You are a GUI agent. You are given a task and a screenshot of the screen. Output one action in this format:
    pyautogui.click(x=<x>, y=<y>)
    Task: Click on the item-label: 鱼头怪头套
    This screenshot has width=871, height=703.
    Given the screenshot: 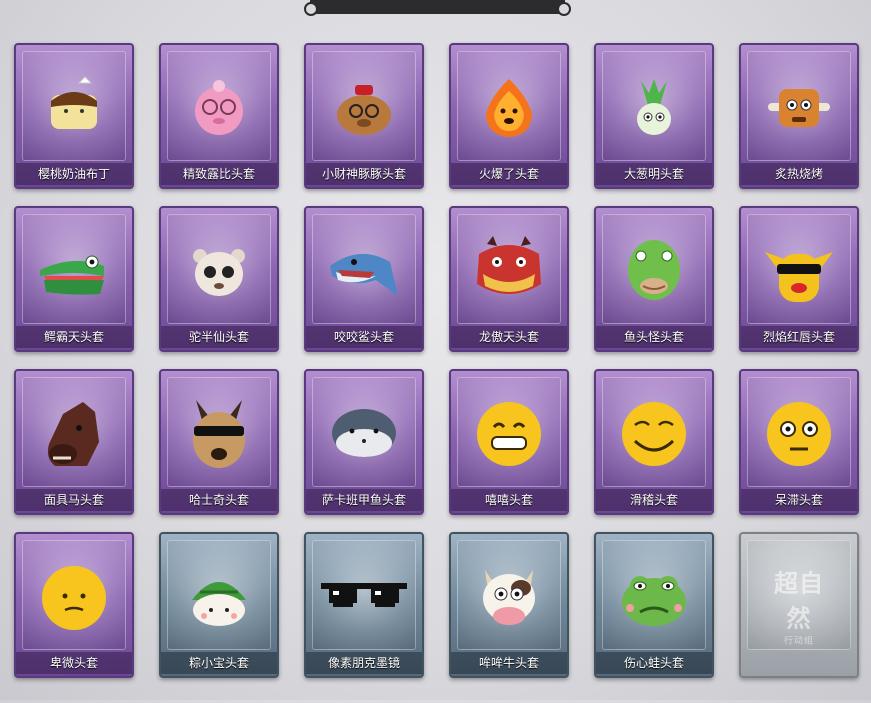 What is the action you would take?
    pyautogui.click(x=654, y=337)
    